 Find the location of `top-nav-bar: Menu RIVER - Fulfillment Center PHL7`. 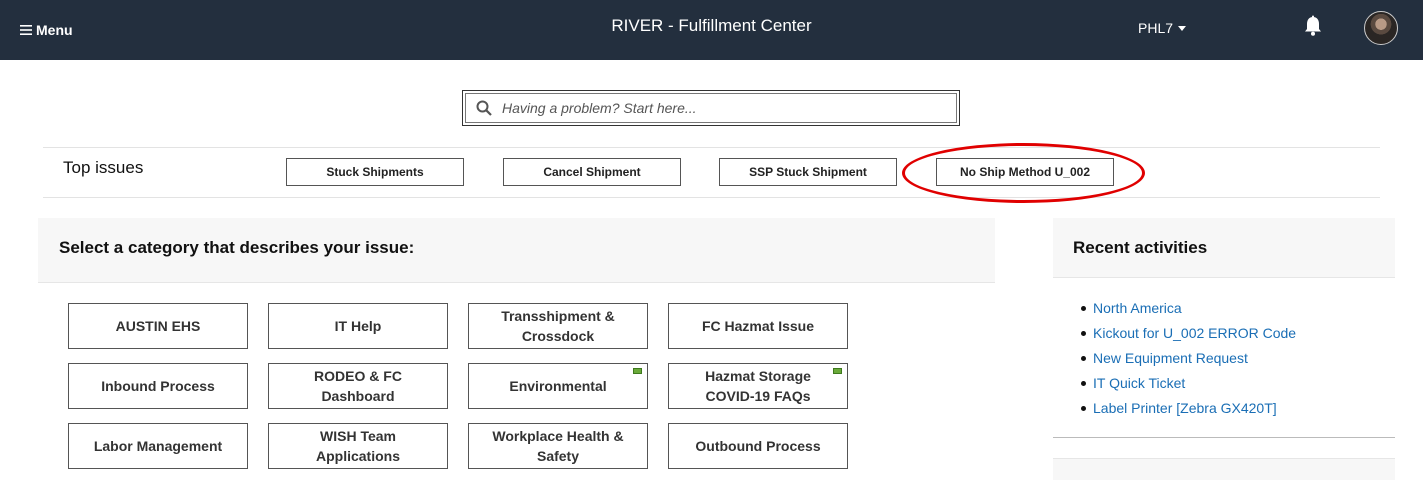

top-nav-bar: Menu RIVER - Fulfillment Center PHL7 is located at coordinates (711, 30).